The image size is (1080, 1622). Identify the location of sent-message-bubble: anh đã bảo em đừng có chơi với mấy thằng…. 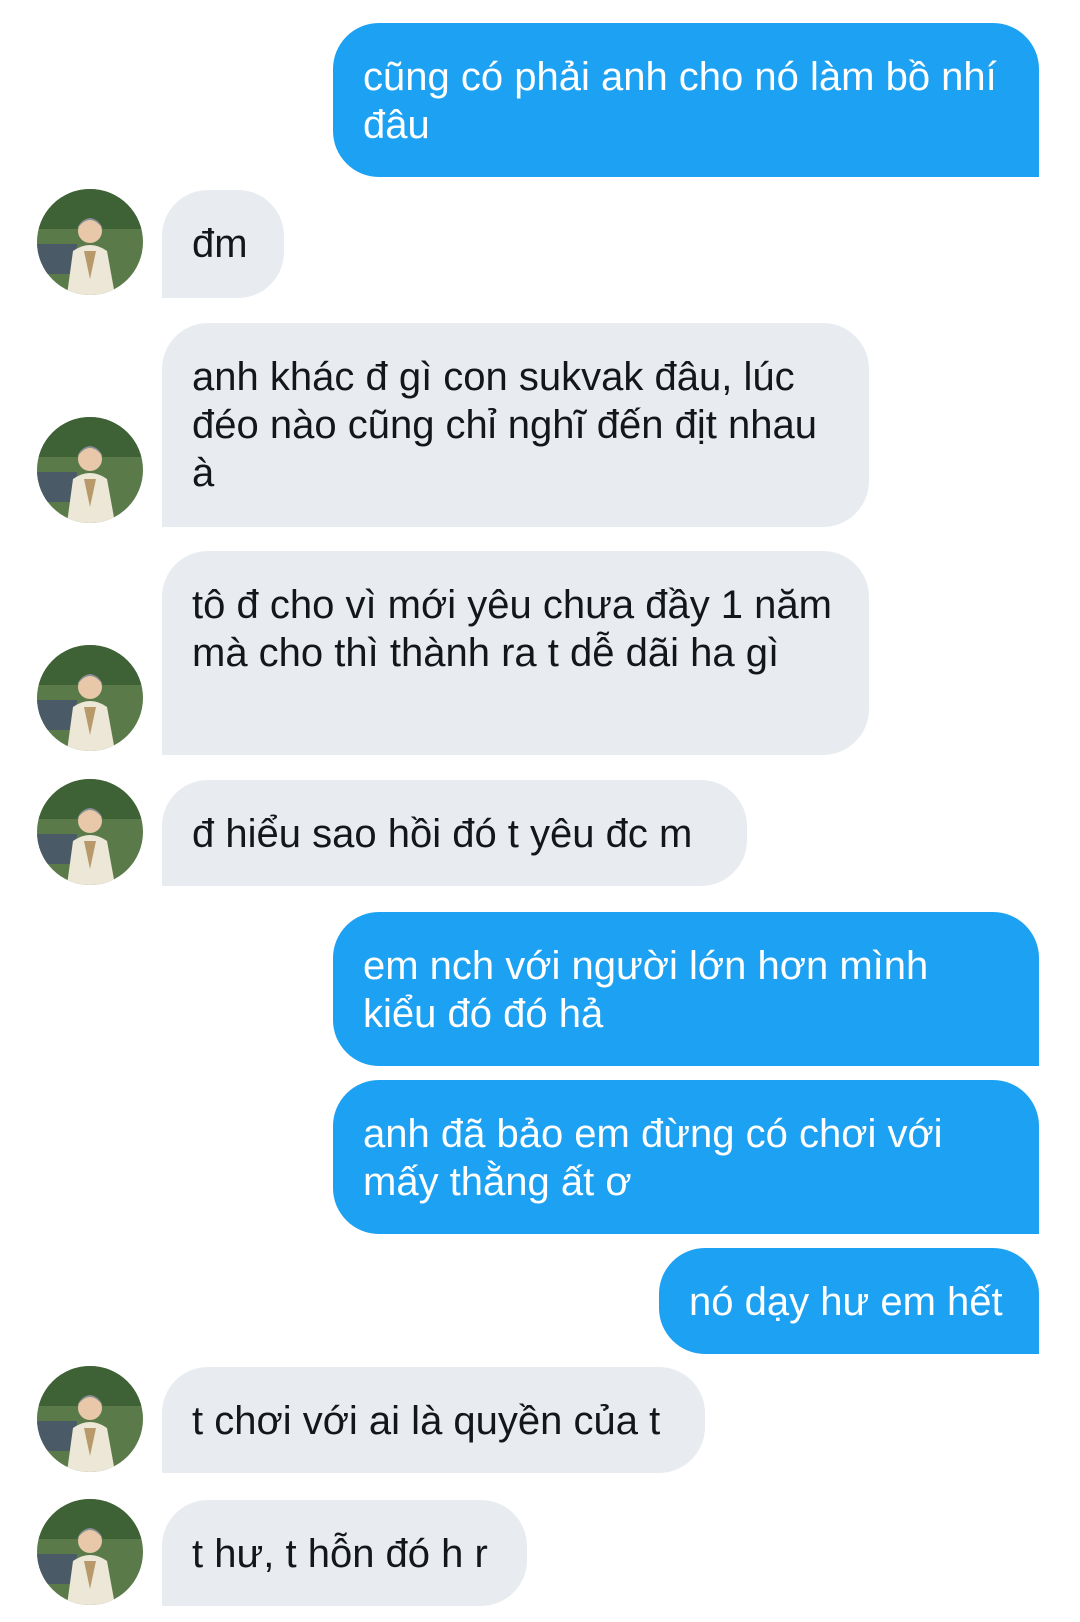
(686, 1157).